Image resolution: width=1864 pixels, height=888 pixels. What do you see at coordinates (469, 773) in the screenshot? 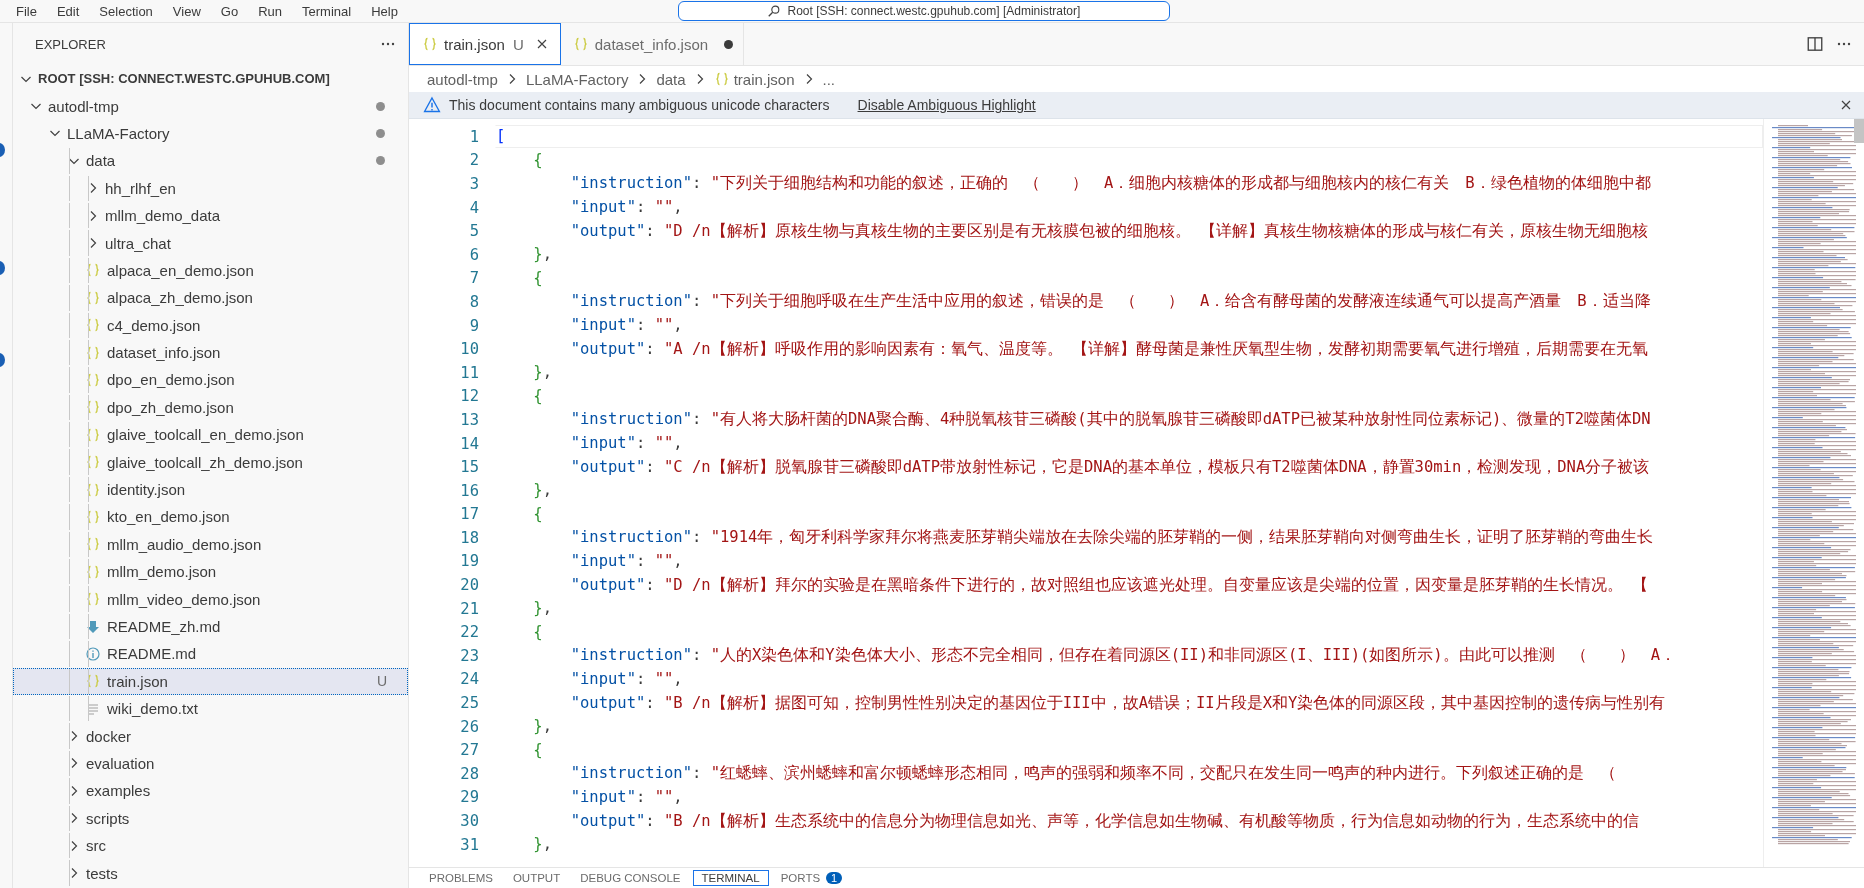
I see `line-number: 28` at bounding box center [469, 773].